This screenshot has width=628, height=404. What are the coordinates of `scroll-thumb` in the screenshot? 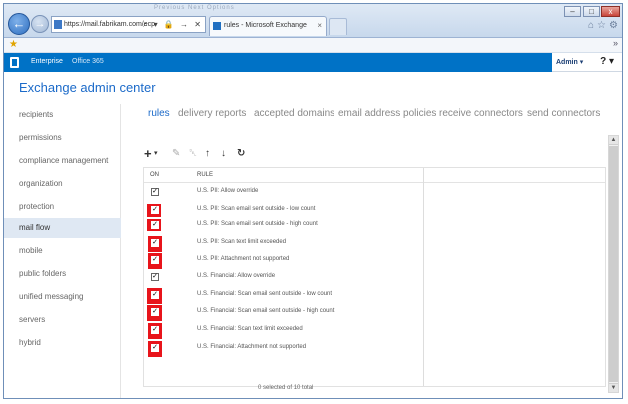 It's located at (613, 264).